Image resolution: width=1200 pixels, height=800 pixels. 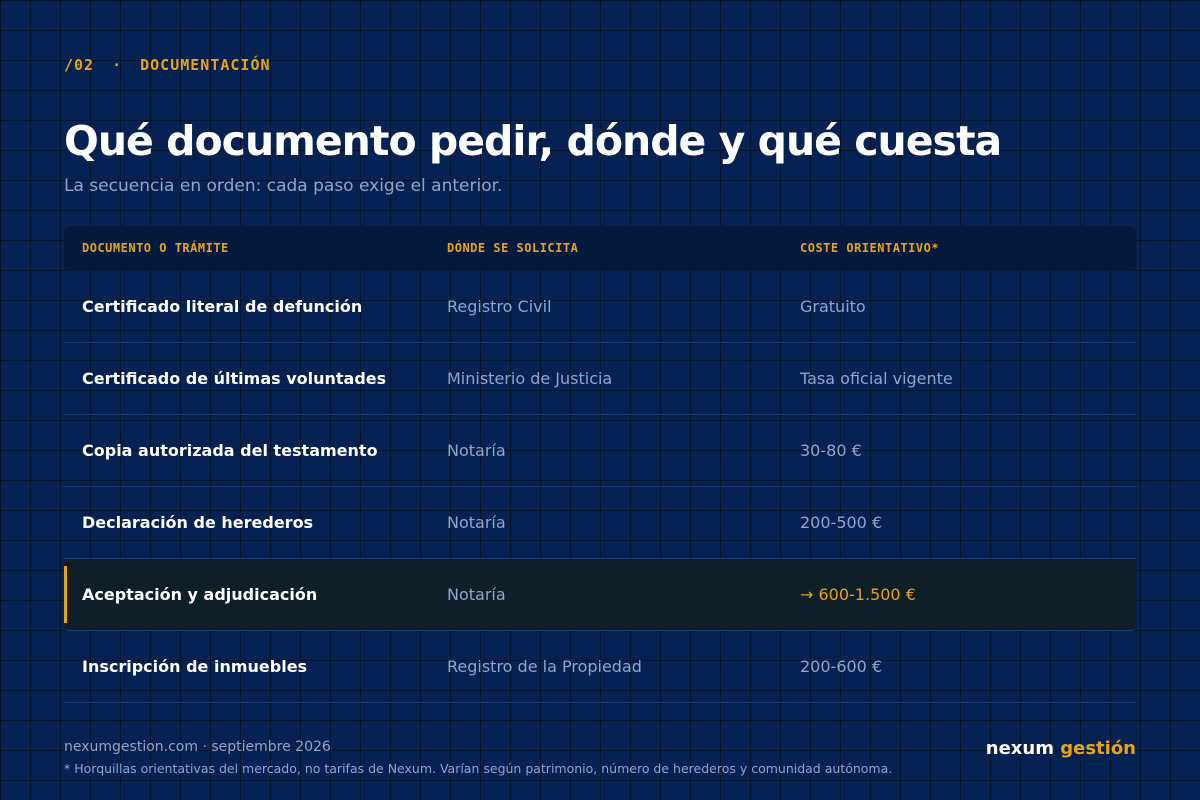 I want to click on brand-name-part2: gestión, so click(x=1098, y=748).